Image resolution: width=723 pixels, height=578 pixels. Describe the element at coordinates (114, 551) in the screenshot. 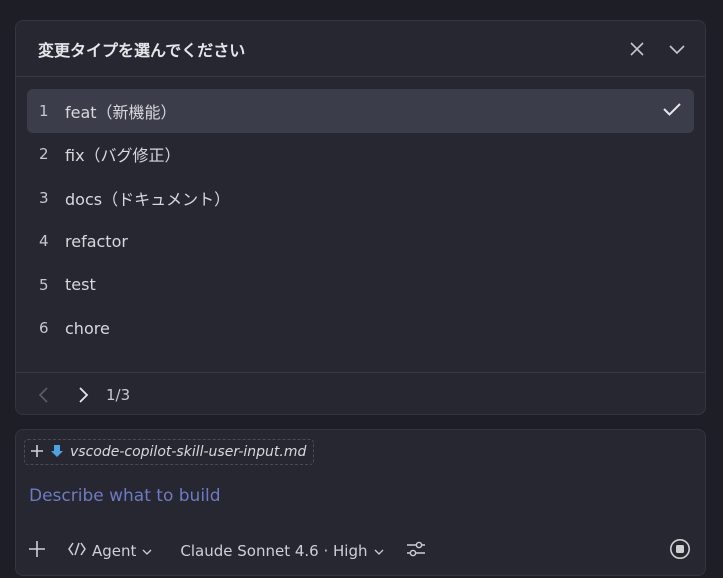

I see `mode-label: Agent` at that location.